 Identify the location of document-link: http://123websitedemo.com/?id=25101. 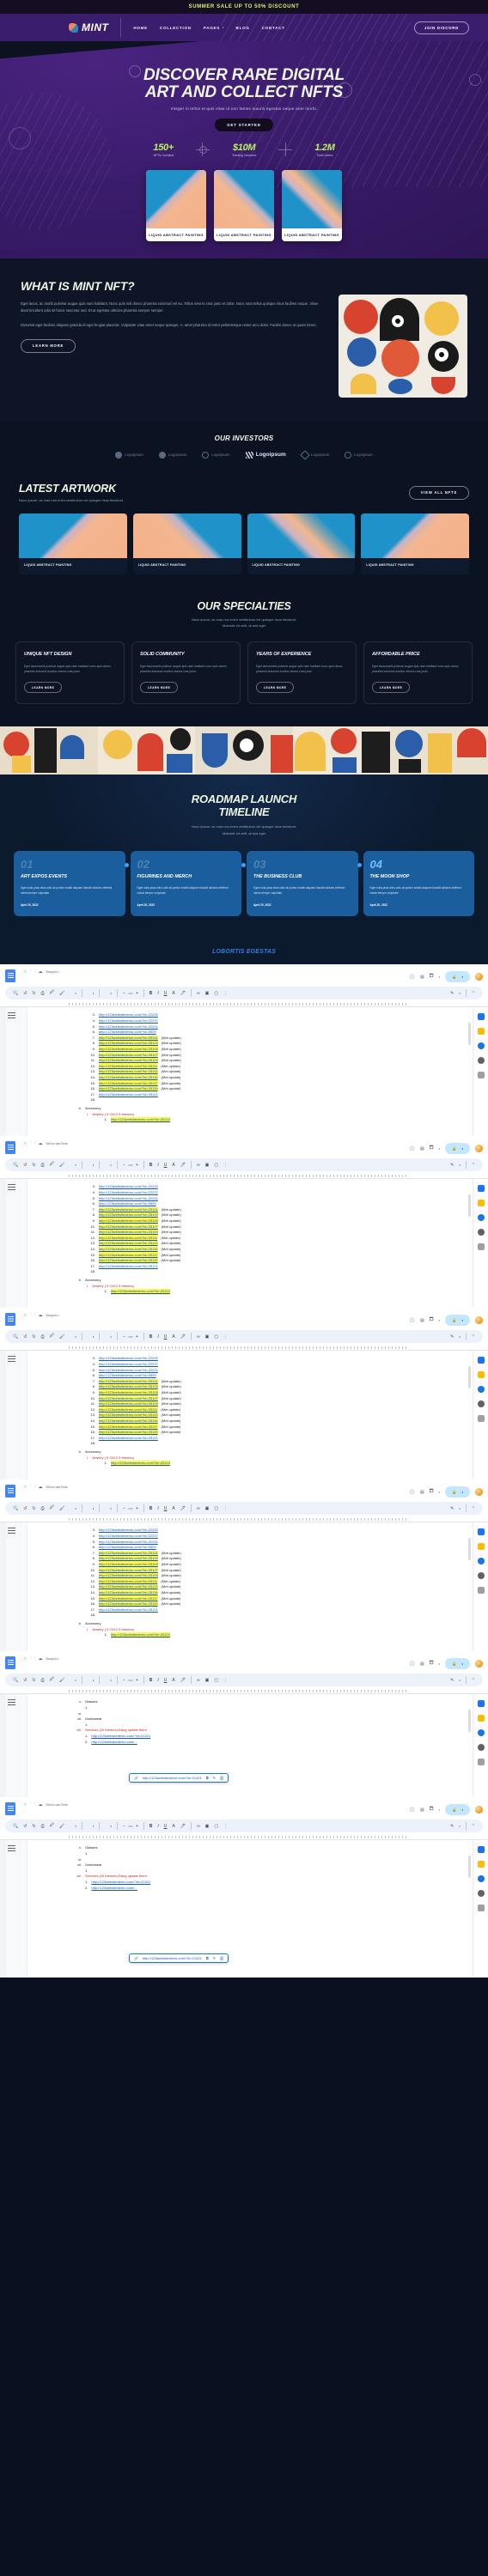
(128, 1382).